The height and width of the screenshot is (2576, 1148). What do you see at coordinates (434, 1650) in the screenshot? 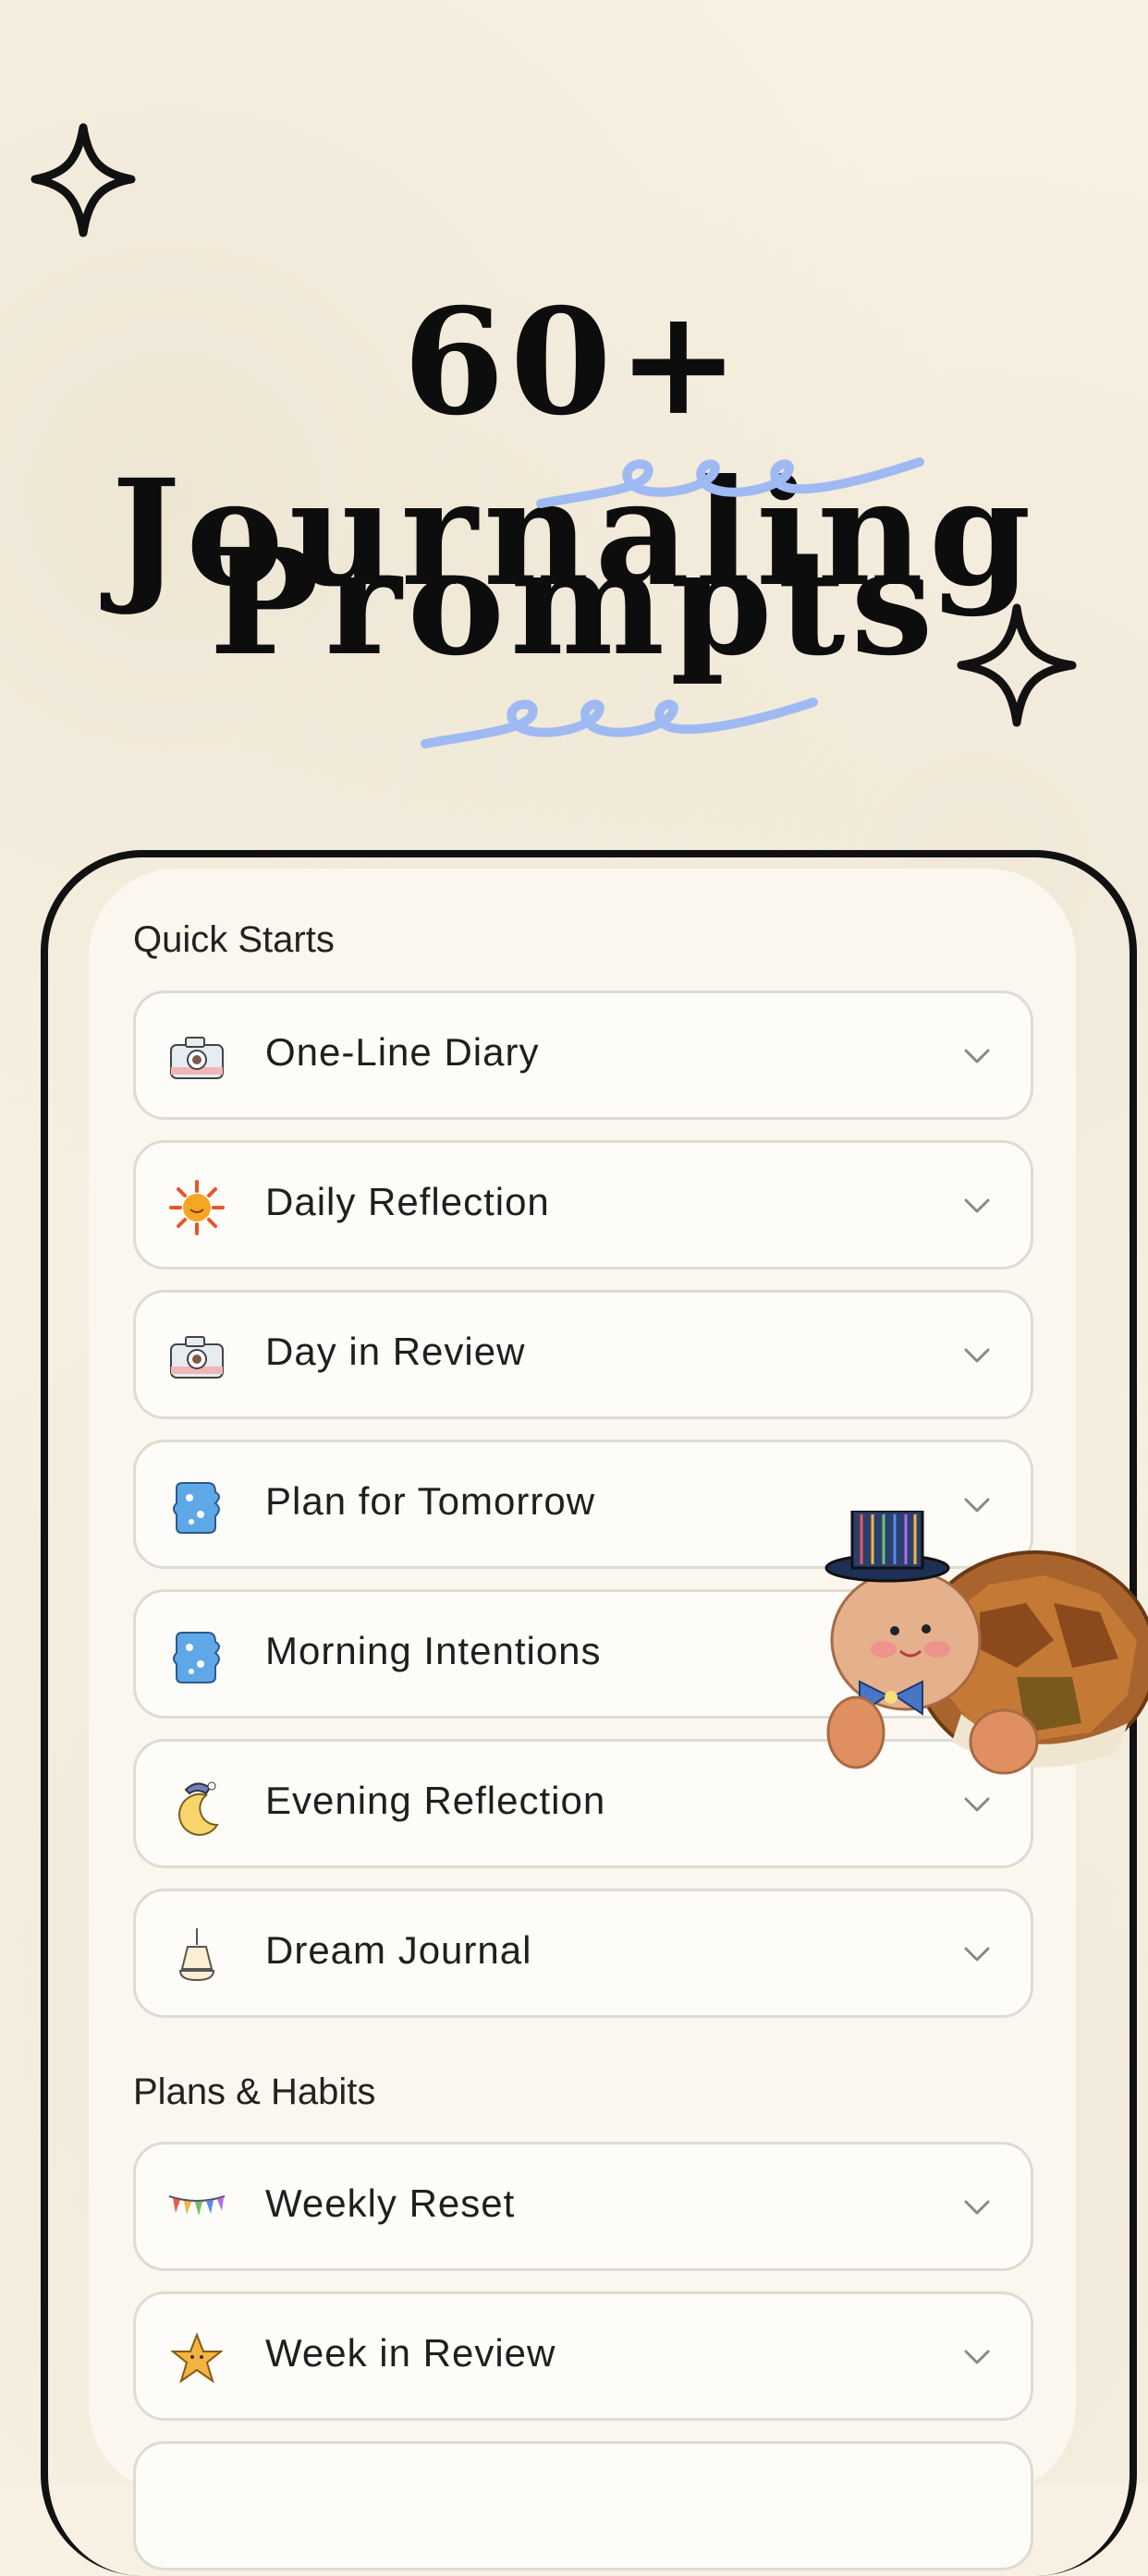
I see `prompt-row-label: Morning Intentions` at bounding box center [434, 1650].